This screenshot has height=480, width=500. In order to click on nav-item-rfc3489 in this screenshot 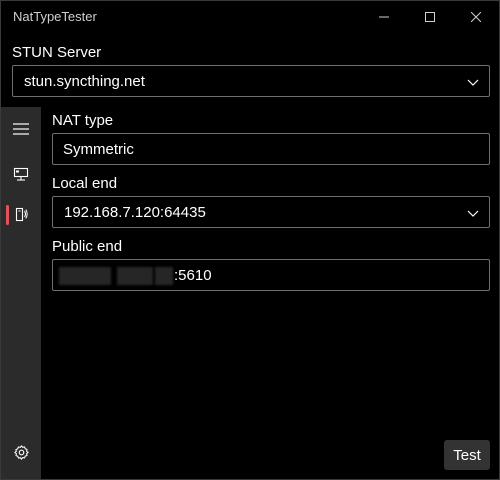, I will do `click(21, 214)`.